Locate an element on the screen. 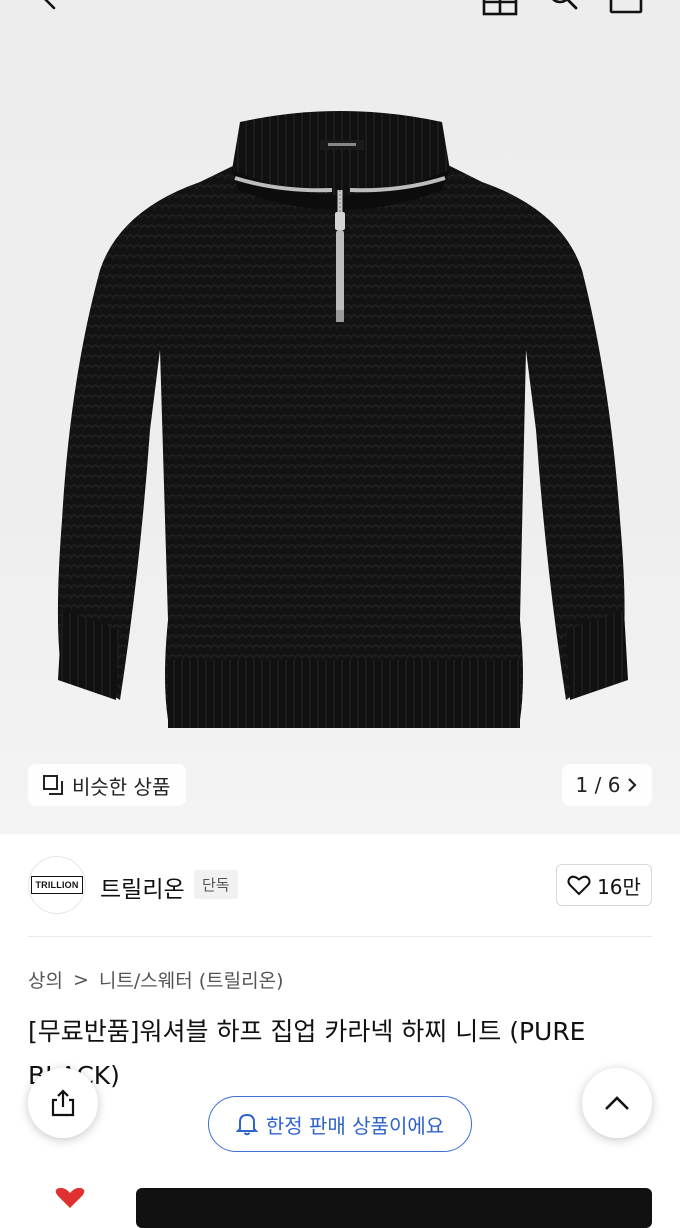  breadcrumb: 상의 > 니트/스웨터 (트릴리온) is located at coordinates (155, 979).